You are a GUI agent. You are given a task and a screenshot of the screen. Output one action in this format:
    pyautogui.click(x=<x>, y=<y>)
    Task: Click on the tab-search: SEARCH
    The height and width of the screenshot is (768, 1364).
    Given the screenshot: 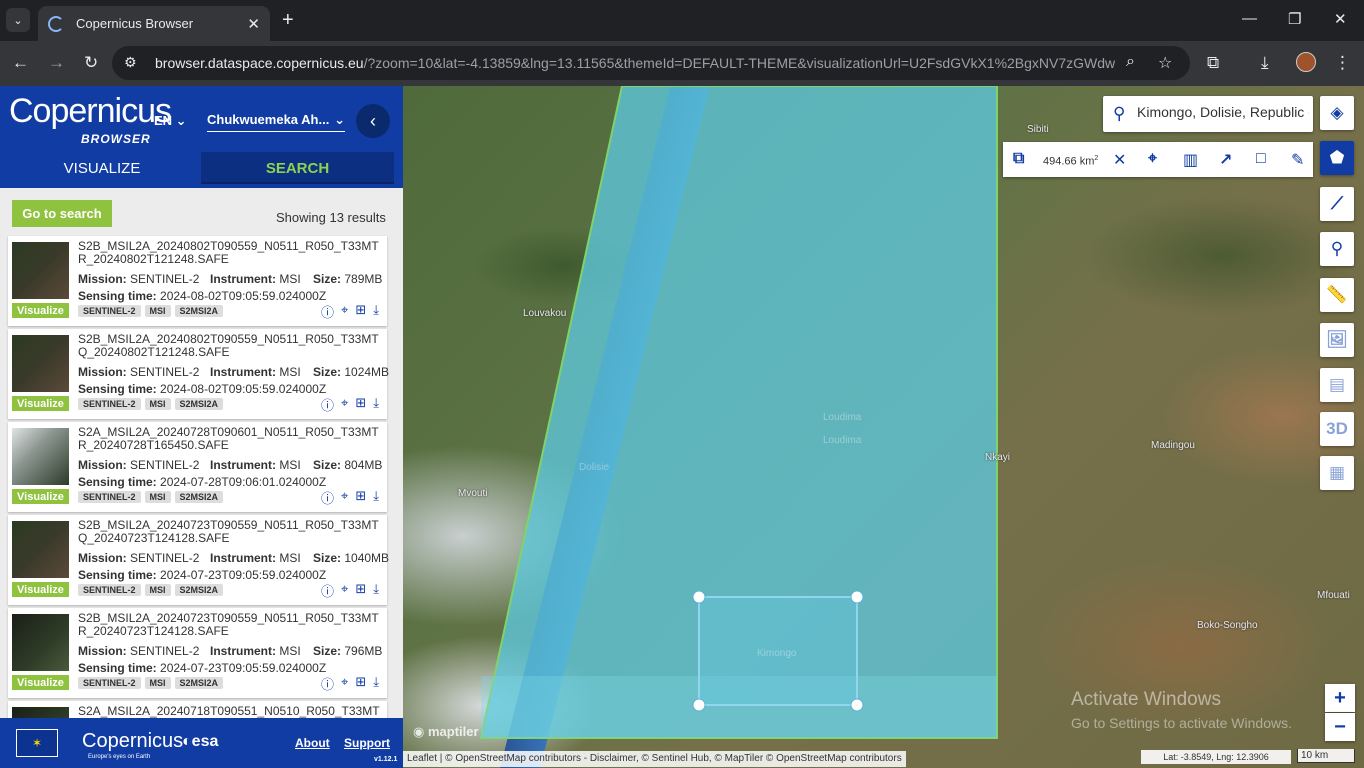 What is the action you would take?
    pyautogui.click(x=297, y=168)
    